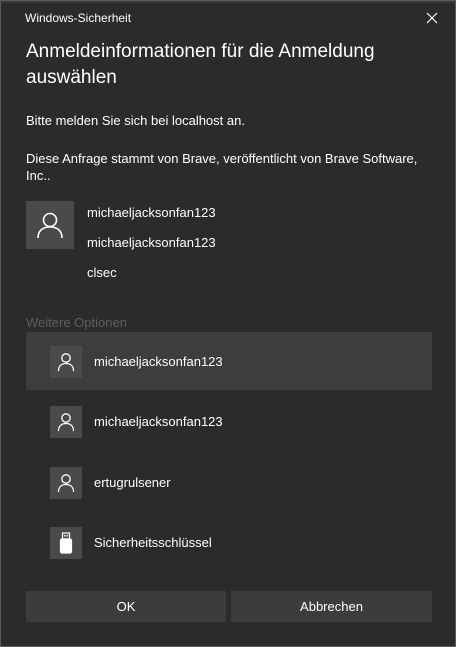 This screenshot has width=456, height=647. What do you see at coordinates (76, 322) in the screenshot?
I see `more-options-label: Weitere Optionen` at bounding box center [76, 322].